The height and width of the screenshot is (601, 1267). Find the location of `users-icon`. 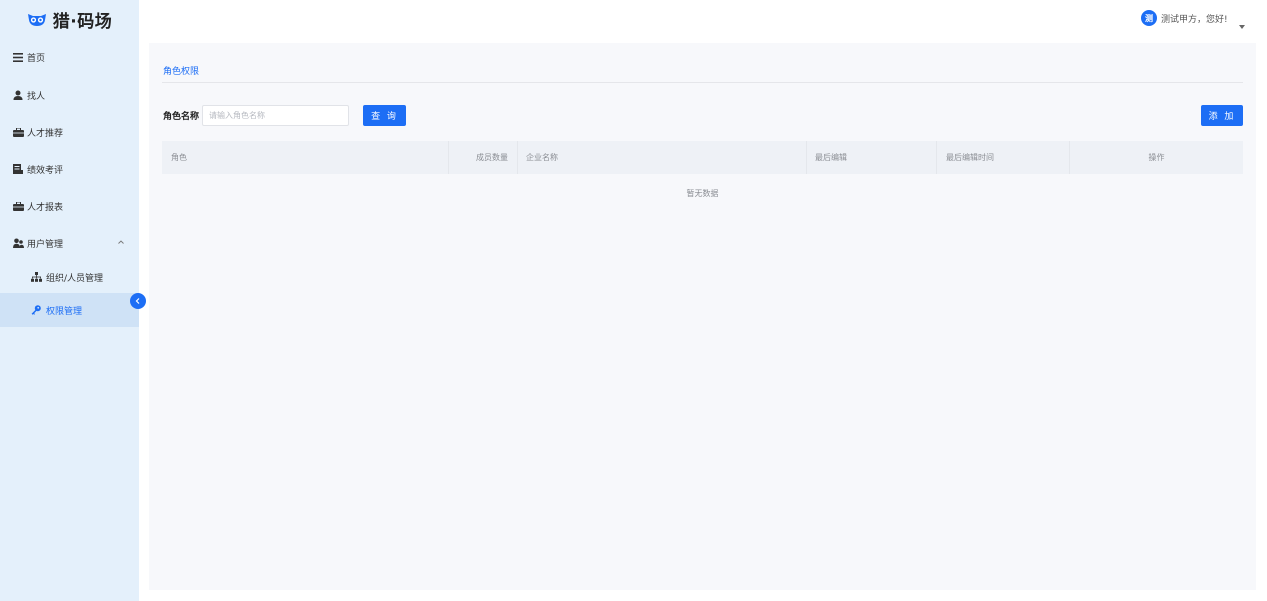

users-icon is located at coordinates (18, 243).